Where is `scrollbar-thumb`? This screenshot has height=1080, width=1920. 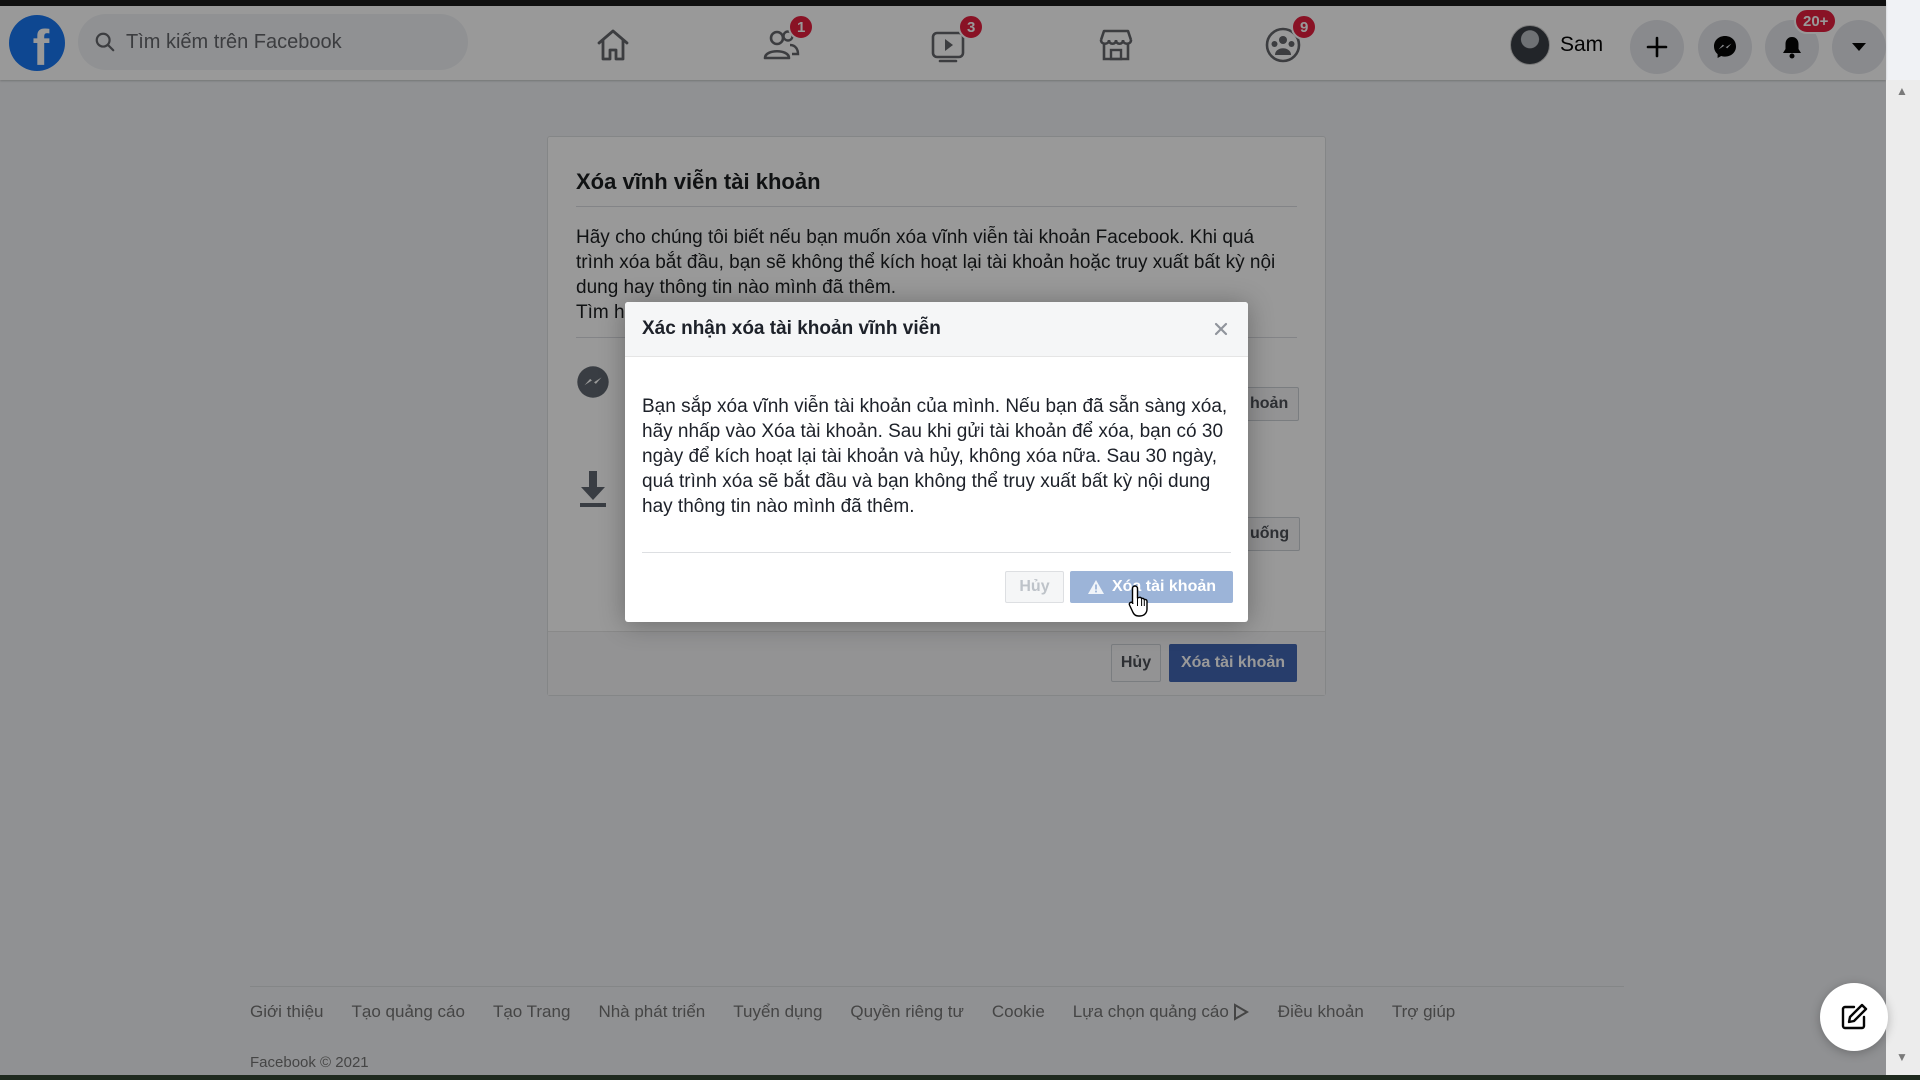 scrollbar-thumb is located at coordinates (1903, 579).